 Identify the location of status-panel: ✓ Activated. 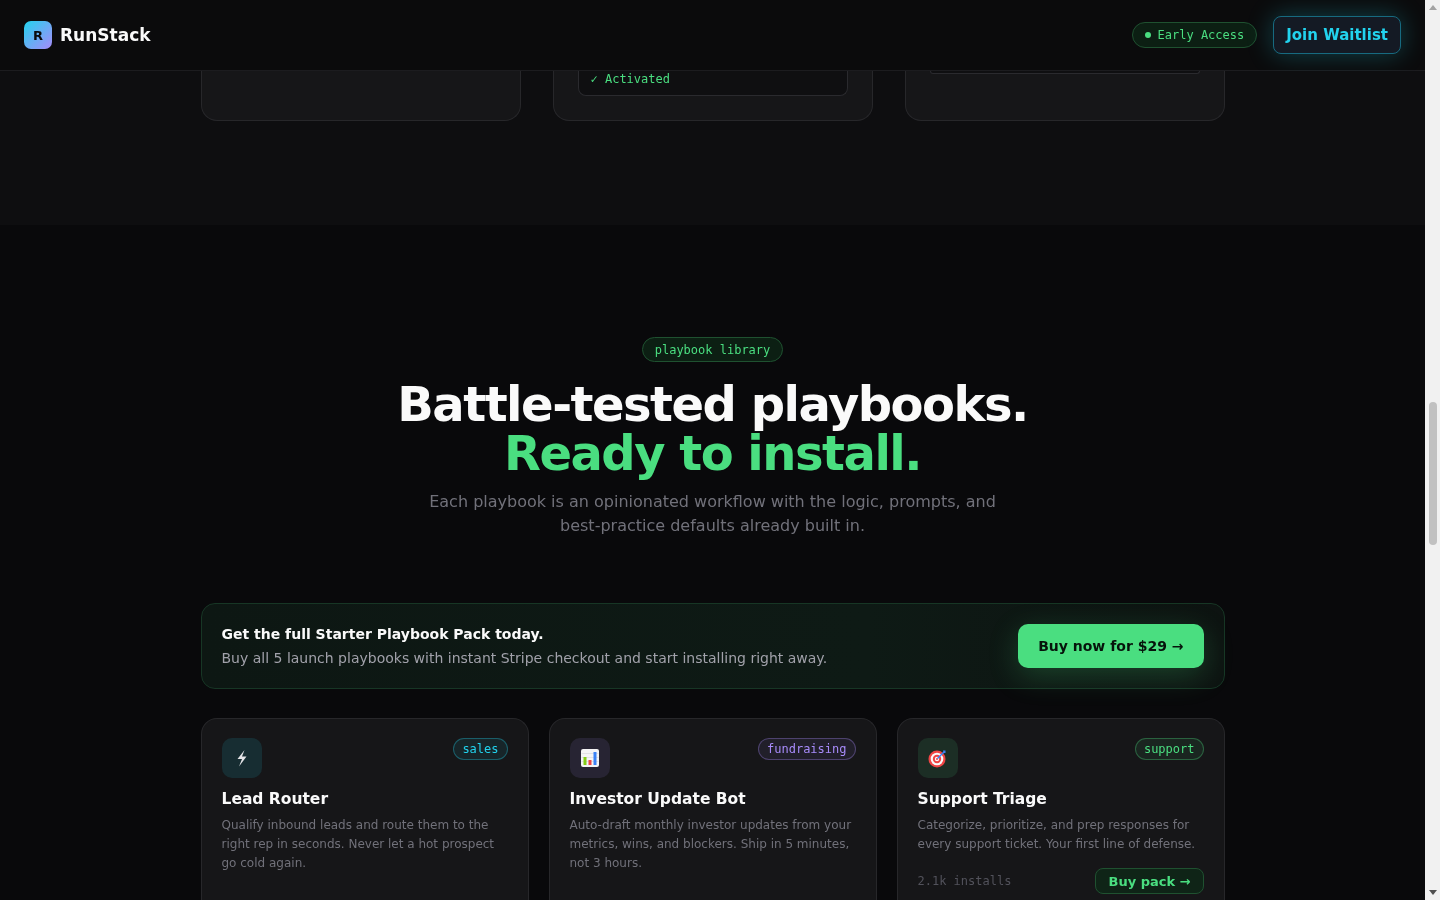
(712, 83).